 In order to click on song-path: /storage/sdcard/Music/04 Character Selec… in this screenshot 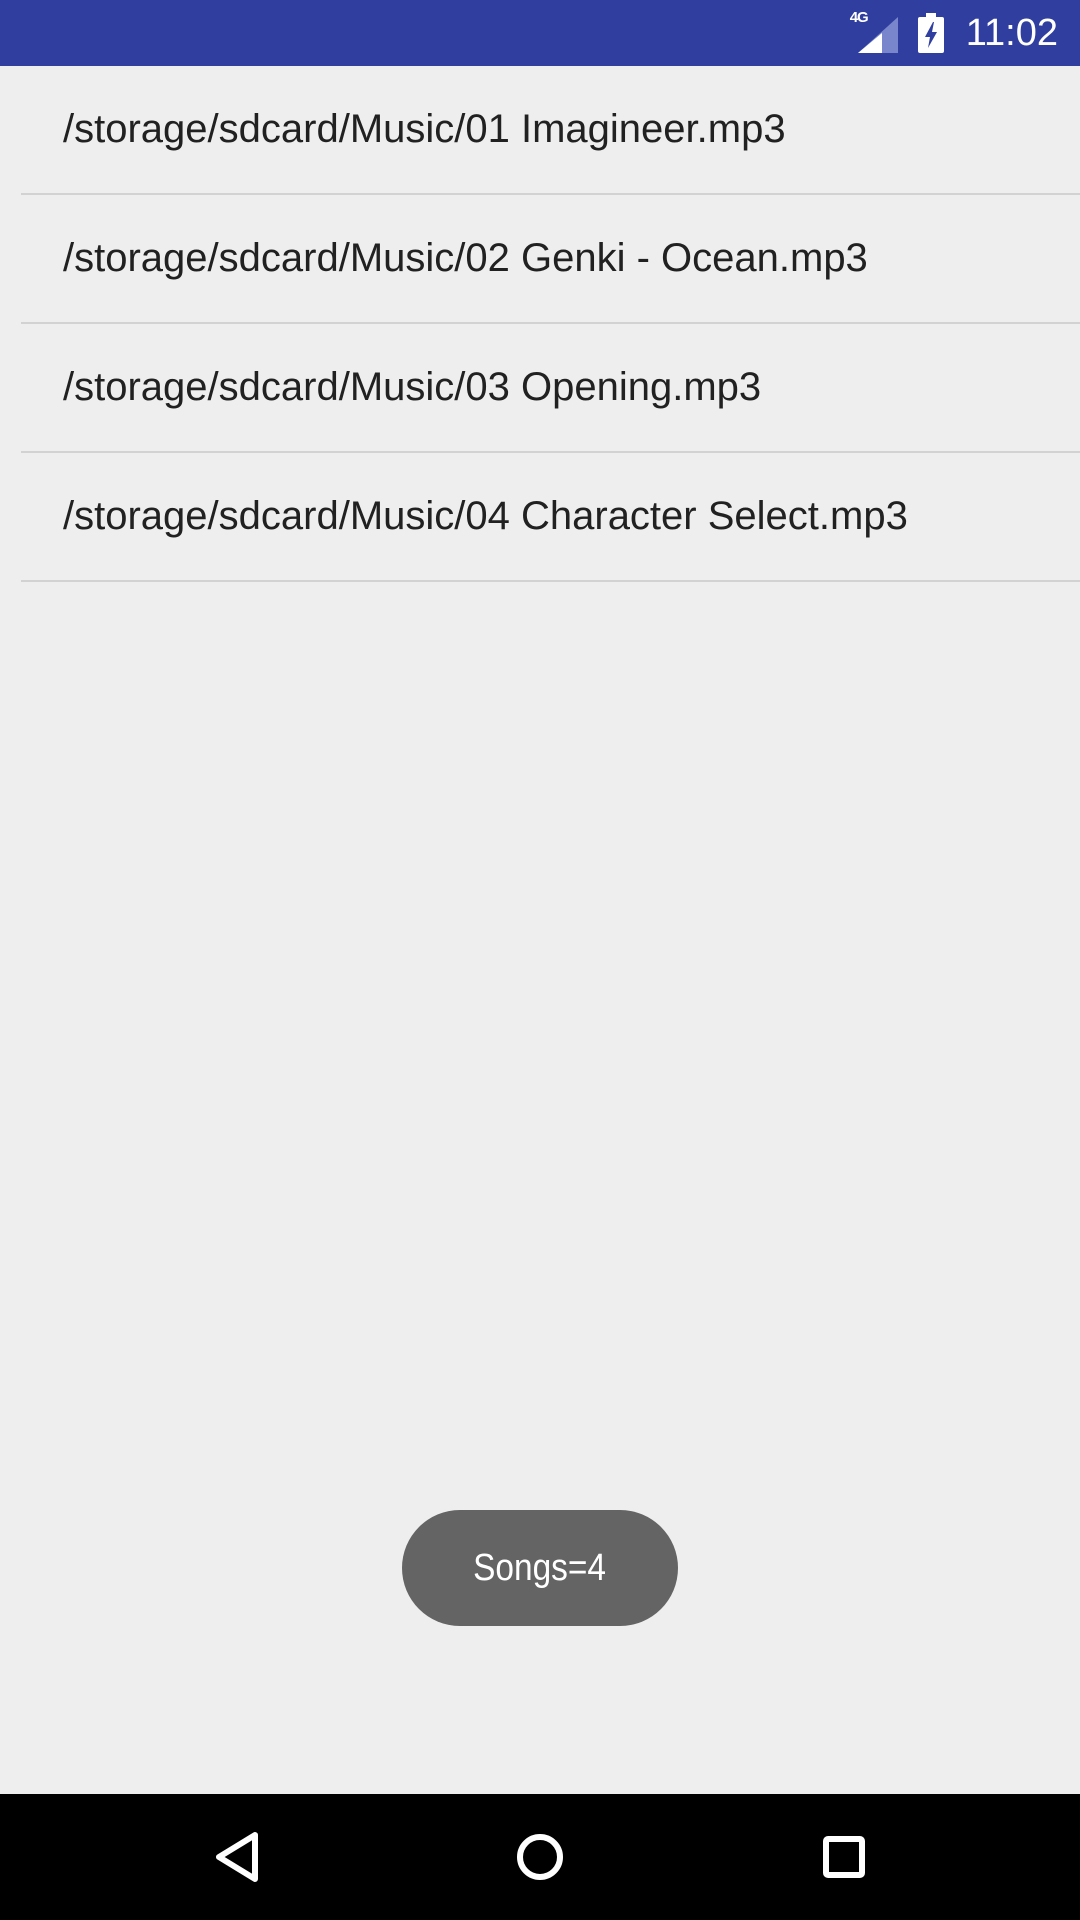, I will do `click(485, 516)`.